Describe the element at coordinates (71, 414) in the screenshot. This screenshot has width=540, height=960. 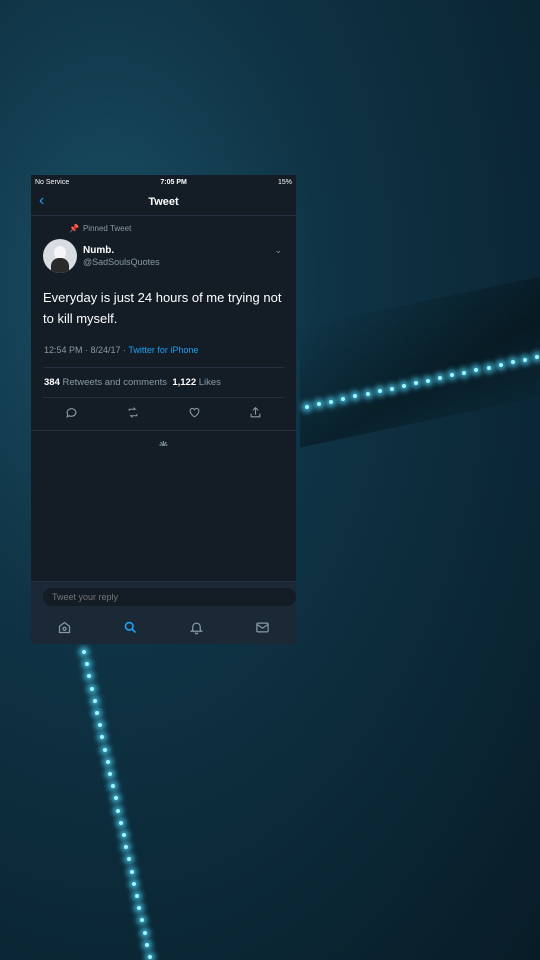
I see `comment-icon` at that location.